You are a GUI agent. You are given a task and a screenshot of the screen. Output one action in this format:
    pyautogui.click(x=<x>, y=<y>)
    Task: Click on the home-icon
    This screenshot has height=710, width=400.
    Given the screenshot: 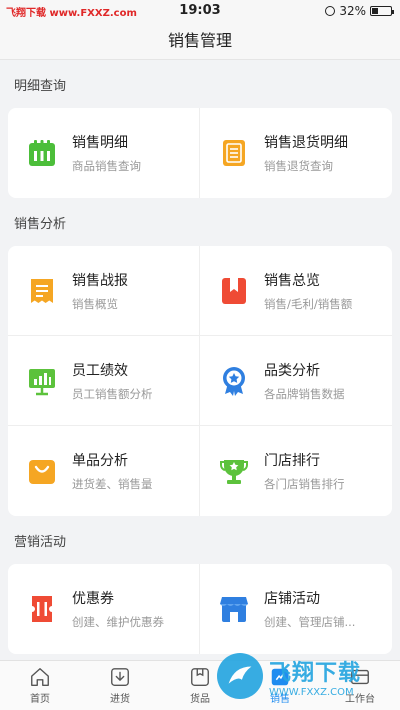 What is the action you would take?
    pyautogui.click(x=40, y=677)
    